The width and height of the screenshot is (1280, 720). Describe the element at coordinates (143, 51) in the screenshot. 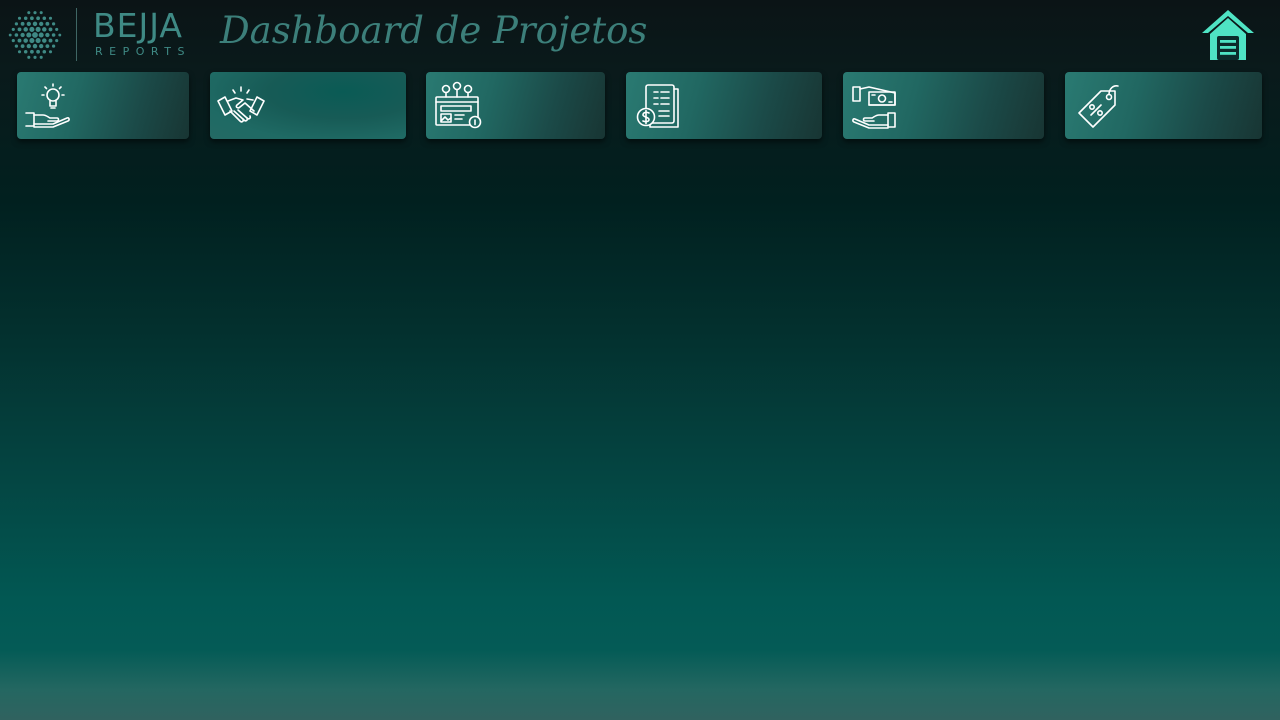

I see `brand-subtitle: REPORTS` at that location.